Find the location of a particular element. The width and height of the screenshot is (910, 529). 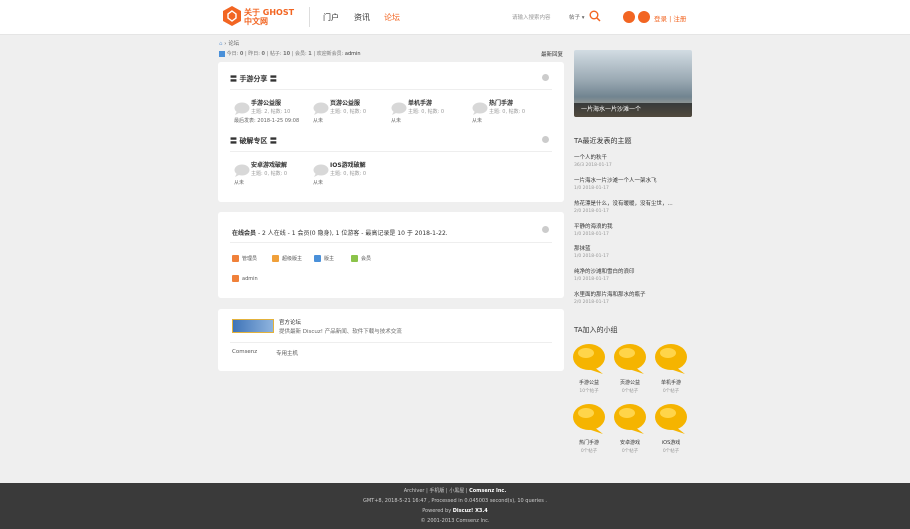

online-user-name: admin is located at coordinates (250, 279).